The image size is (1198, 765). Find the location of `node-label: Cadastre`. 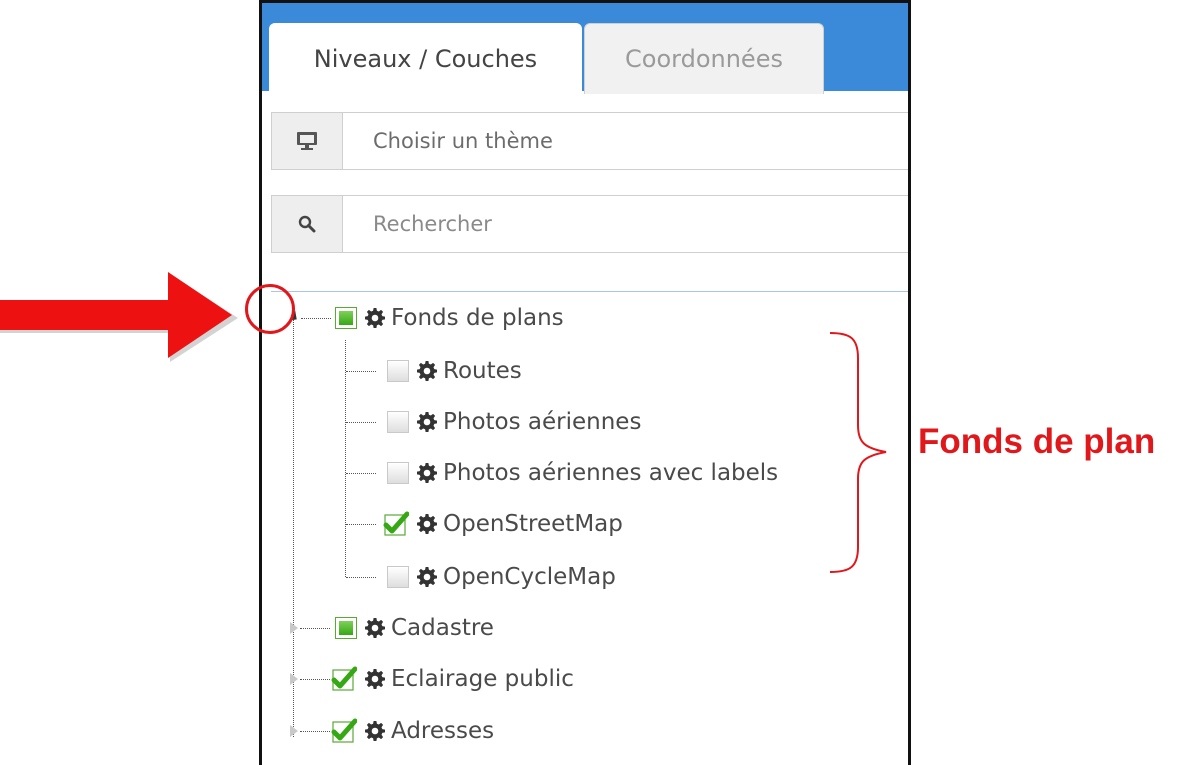

node-label: Cadastre is located at coordinates (442, 628).